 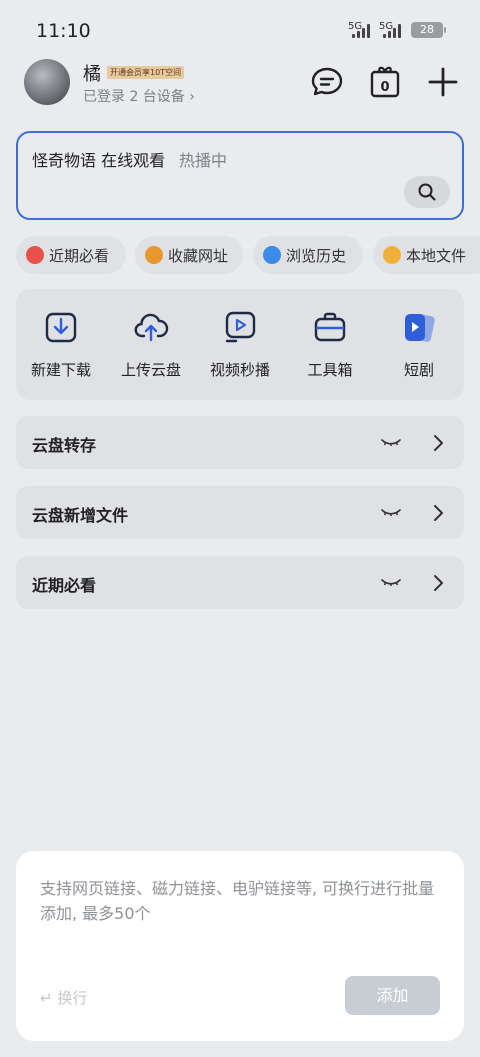 I want to click on chip-recent: 近期必看, so click(x=71, y=255).